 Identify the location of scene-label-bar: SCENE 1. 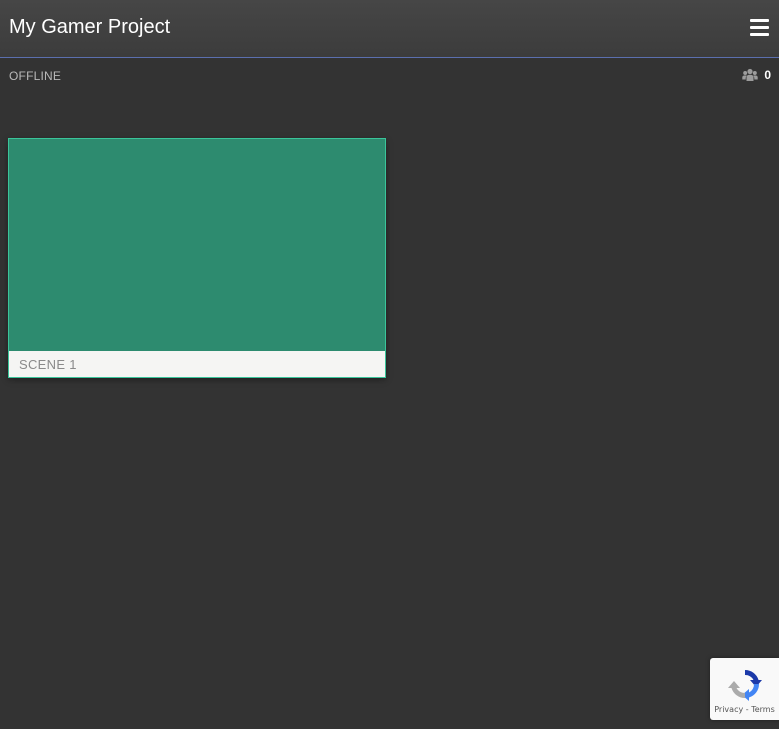
(197, 364).